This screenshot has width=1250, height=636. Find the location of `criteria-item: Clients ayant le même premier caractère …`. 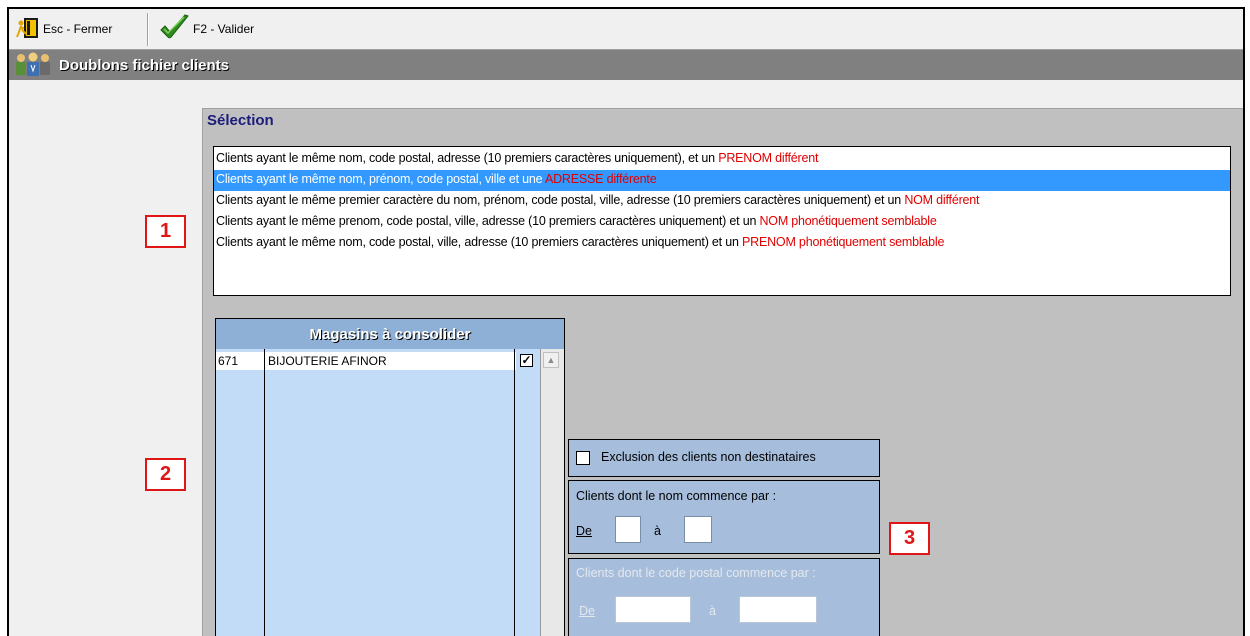

criteria-item: Clients ayant le même premier caractère … is located at coordinates (722, 201).